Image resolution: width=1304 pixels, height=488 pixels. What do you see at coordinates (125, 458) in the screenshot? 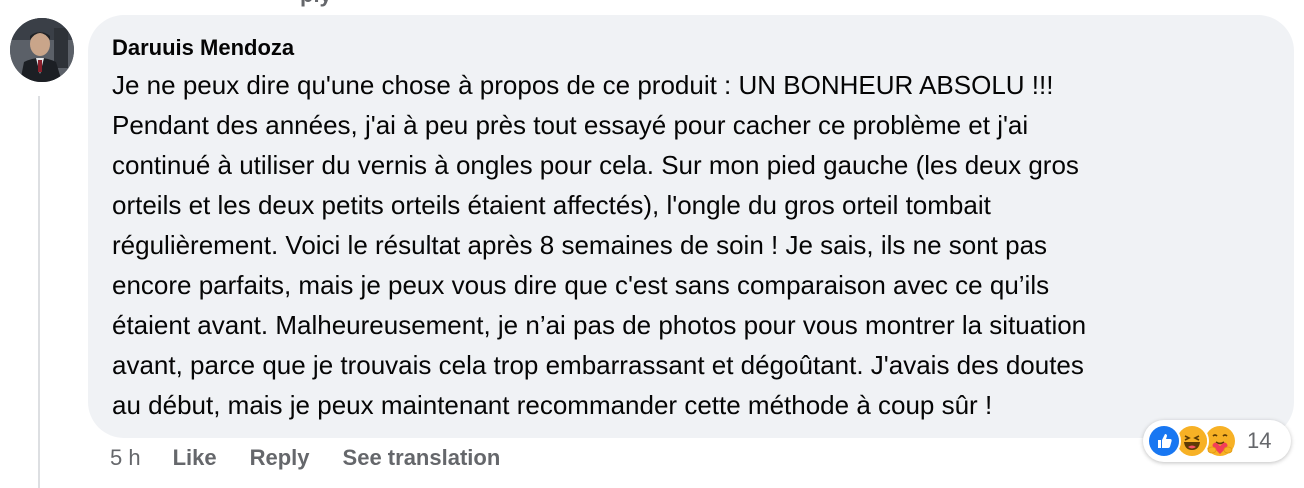
I see `comment-timestamp: 5 h` at bounding box center [125, 458].